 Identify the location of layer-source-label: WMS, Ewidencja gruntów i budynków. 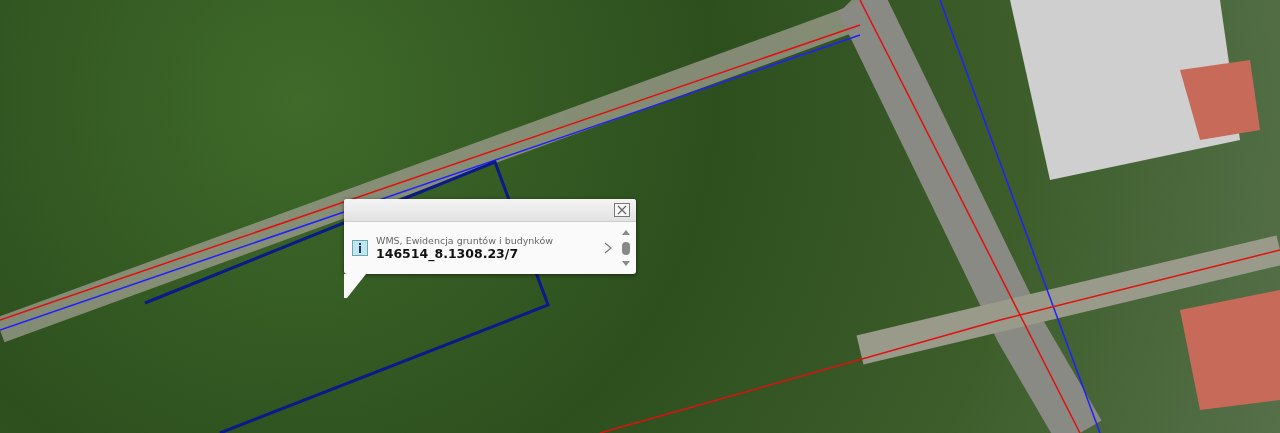
(465, 240).